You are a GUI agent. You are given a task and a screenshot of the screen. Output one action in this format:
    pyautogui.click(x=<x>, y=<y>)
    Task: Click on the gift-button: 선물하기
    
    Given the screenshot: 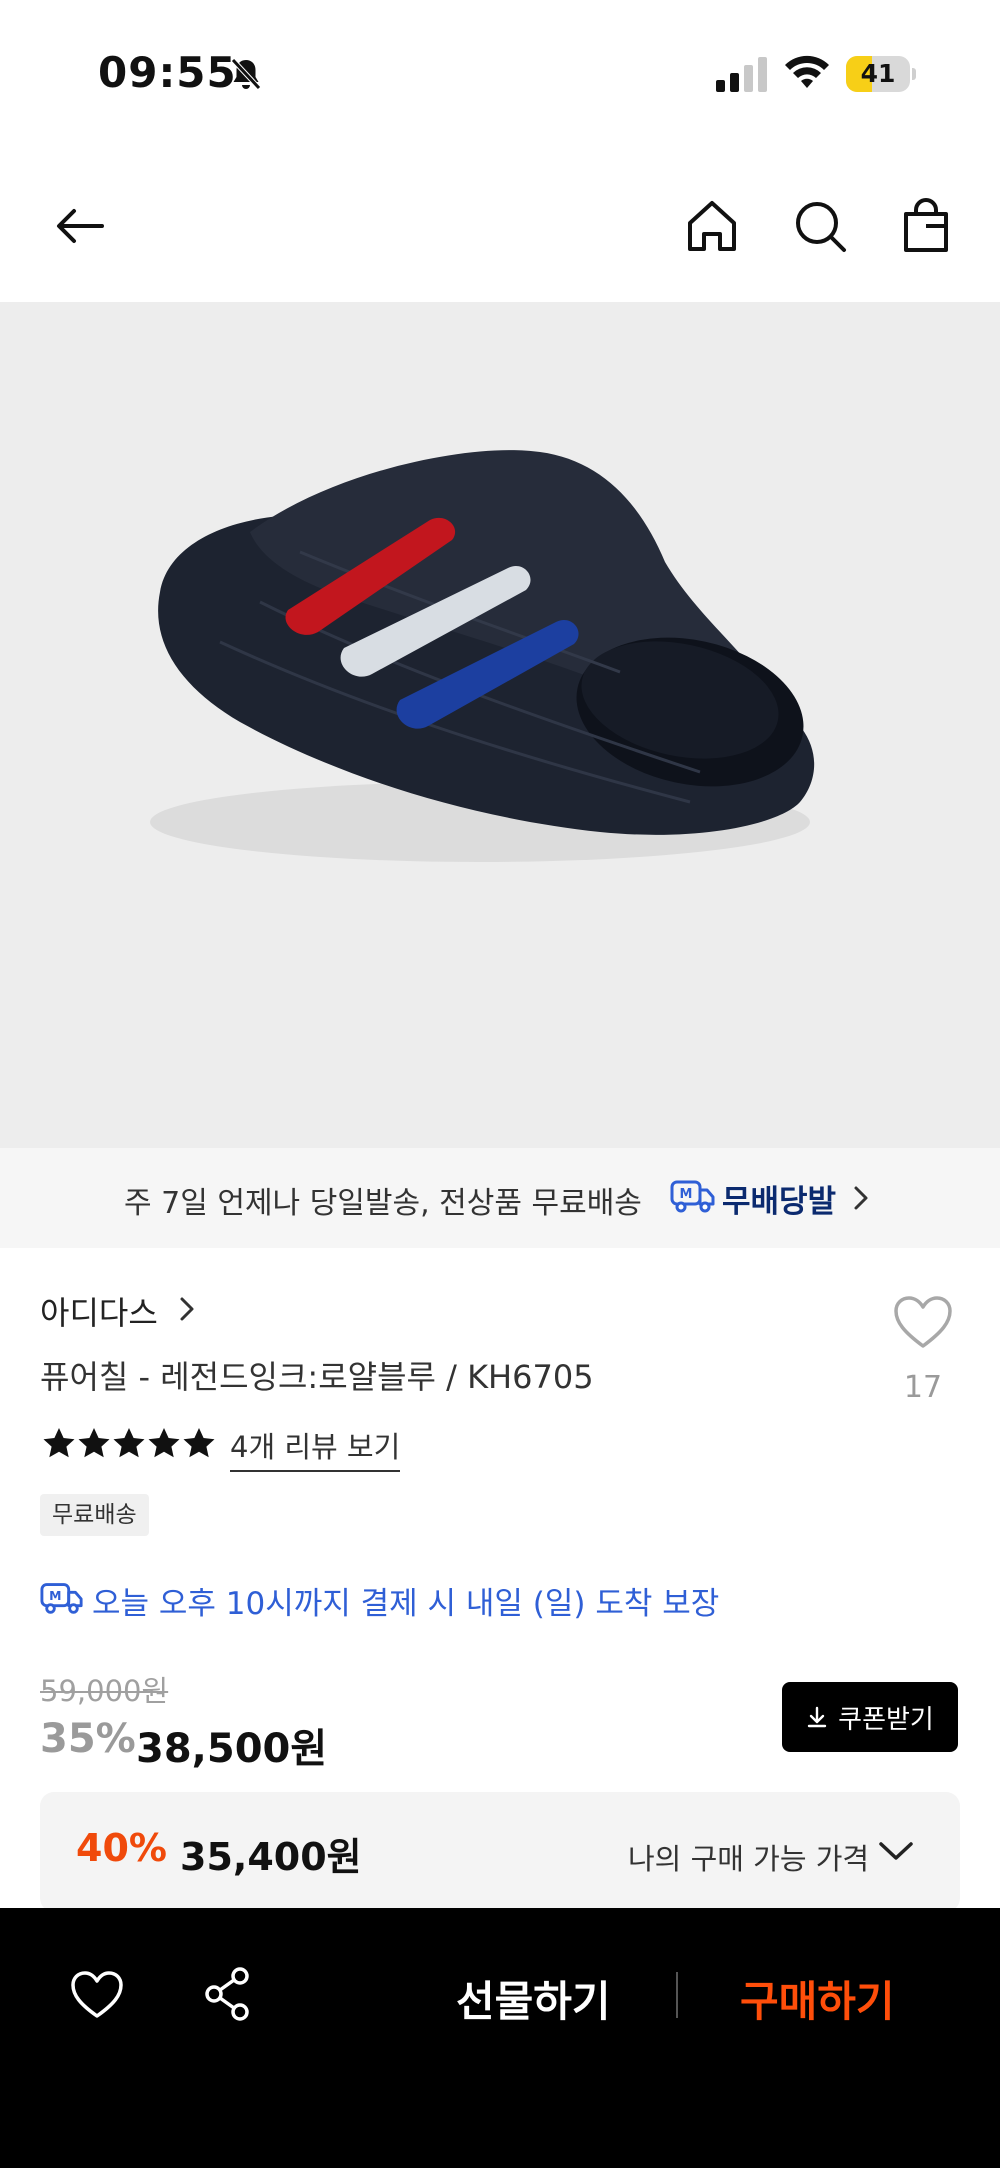 What is the action you would take?
    pyautogui.click(x=533, y=1998)
    